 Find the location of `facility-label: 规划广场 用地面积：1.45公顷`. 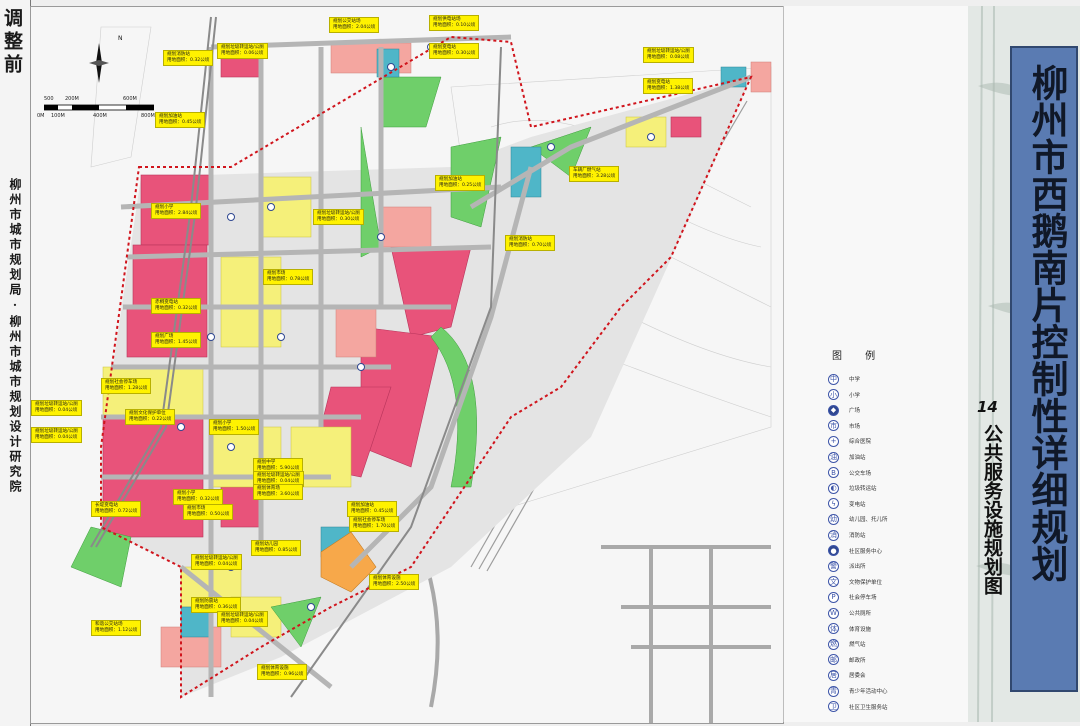

facility-label: 规划广场 用地面积：1.45公顷 is located at coordinates (176, 340).